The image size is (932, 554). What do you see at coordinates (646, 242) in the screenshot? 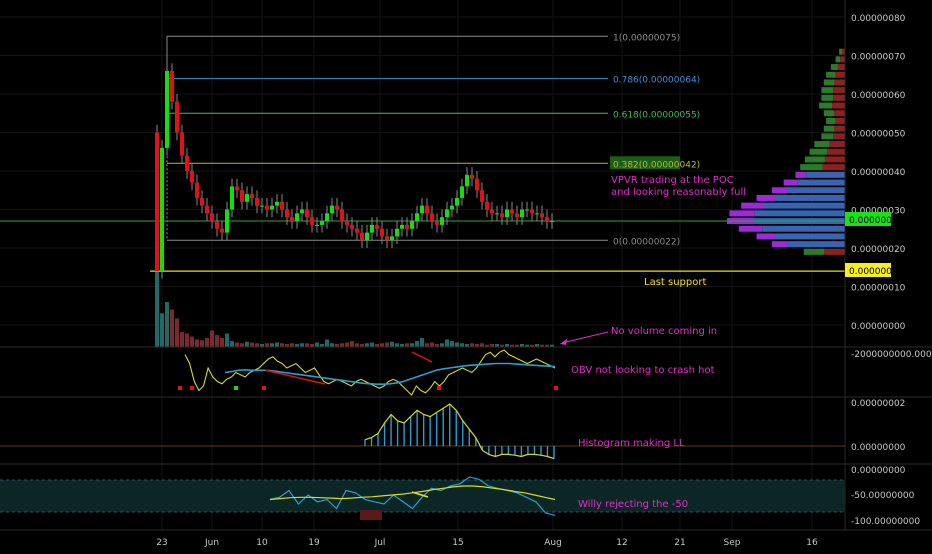
I see `fib-level-label: 0(0.00000022)` at bounding box center [646, 242].